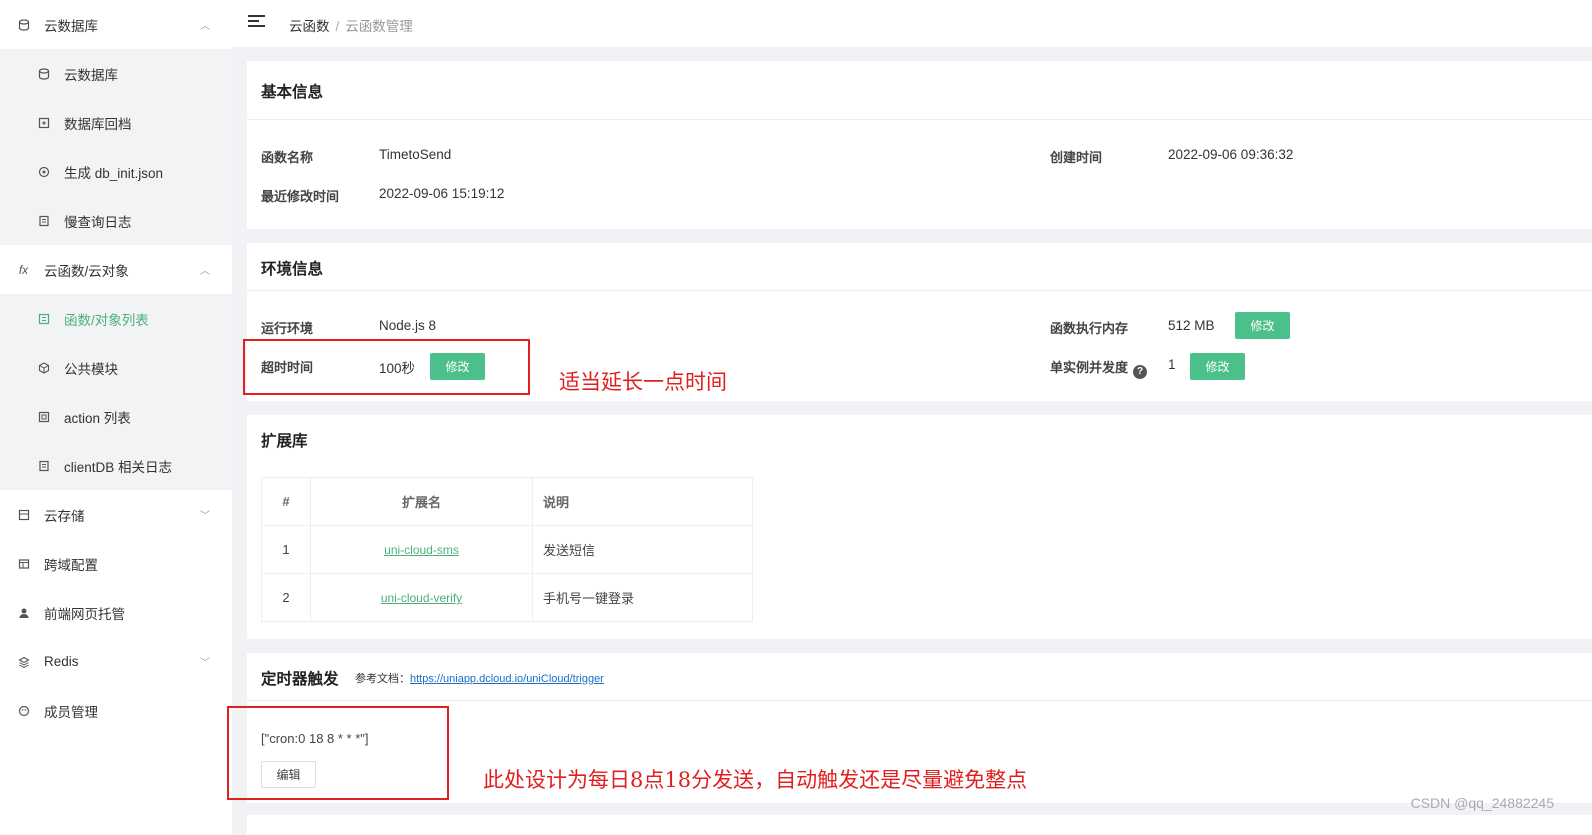 The width and height of the screenshot is (1592, 835). I want to click on created-time-label: 创建时间, so click(1076, 157).